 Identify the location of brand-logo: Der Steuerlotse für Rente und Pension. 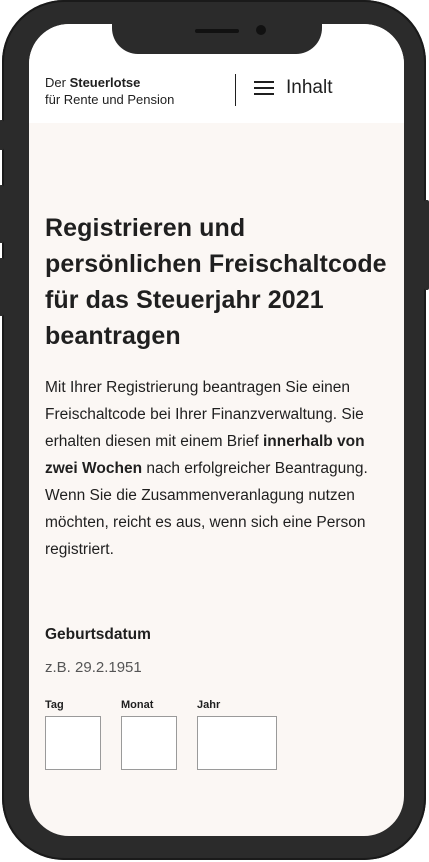
(109, 91).